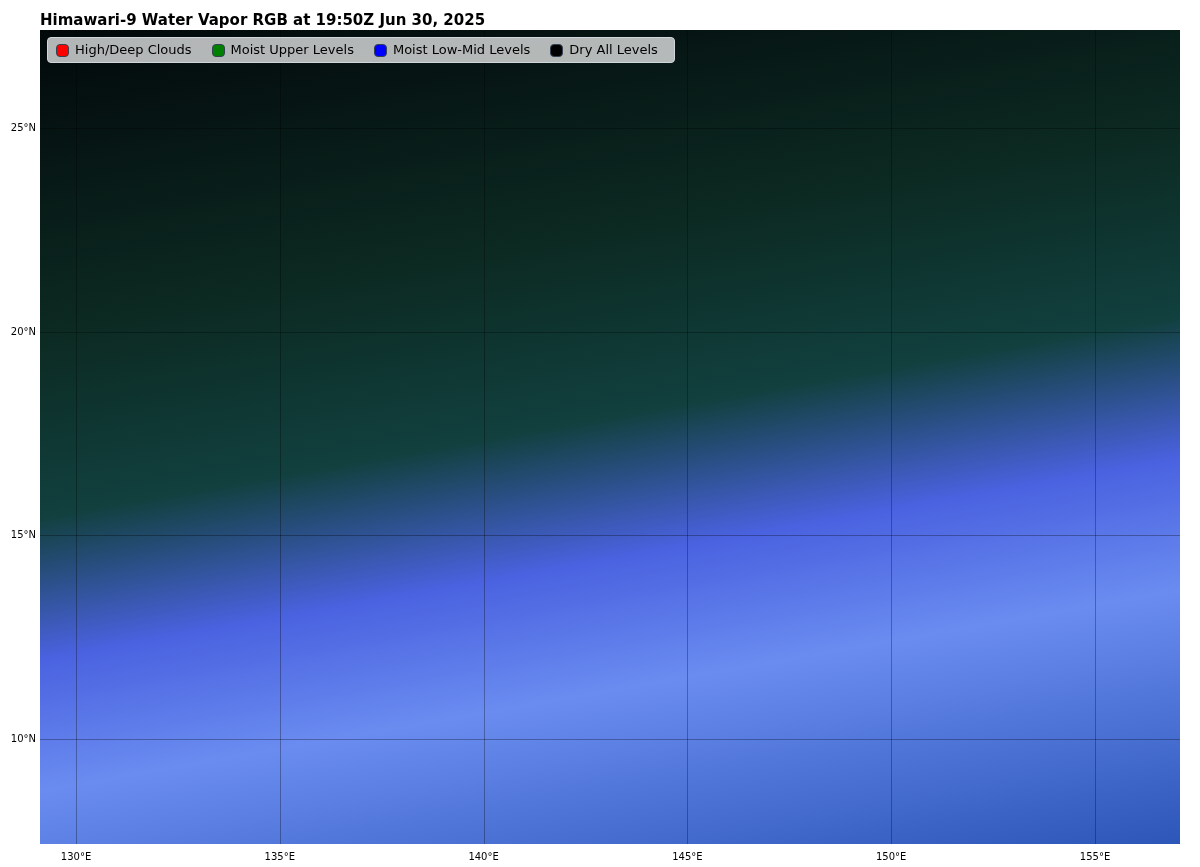  Describe the element at coordinates (76, 857) in the screenshot. I see `longitude-label: 130°E` at that location.